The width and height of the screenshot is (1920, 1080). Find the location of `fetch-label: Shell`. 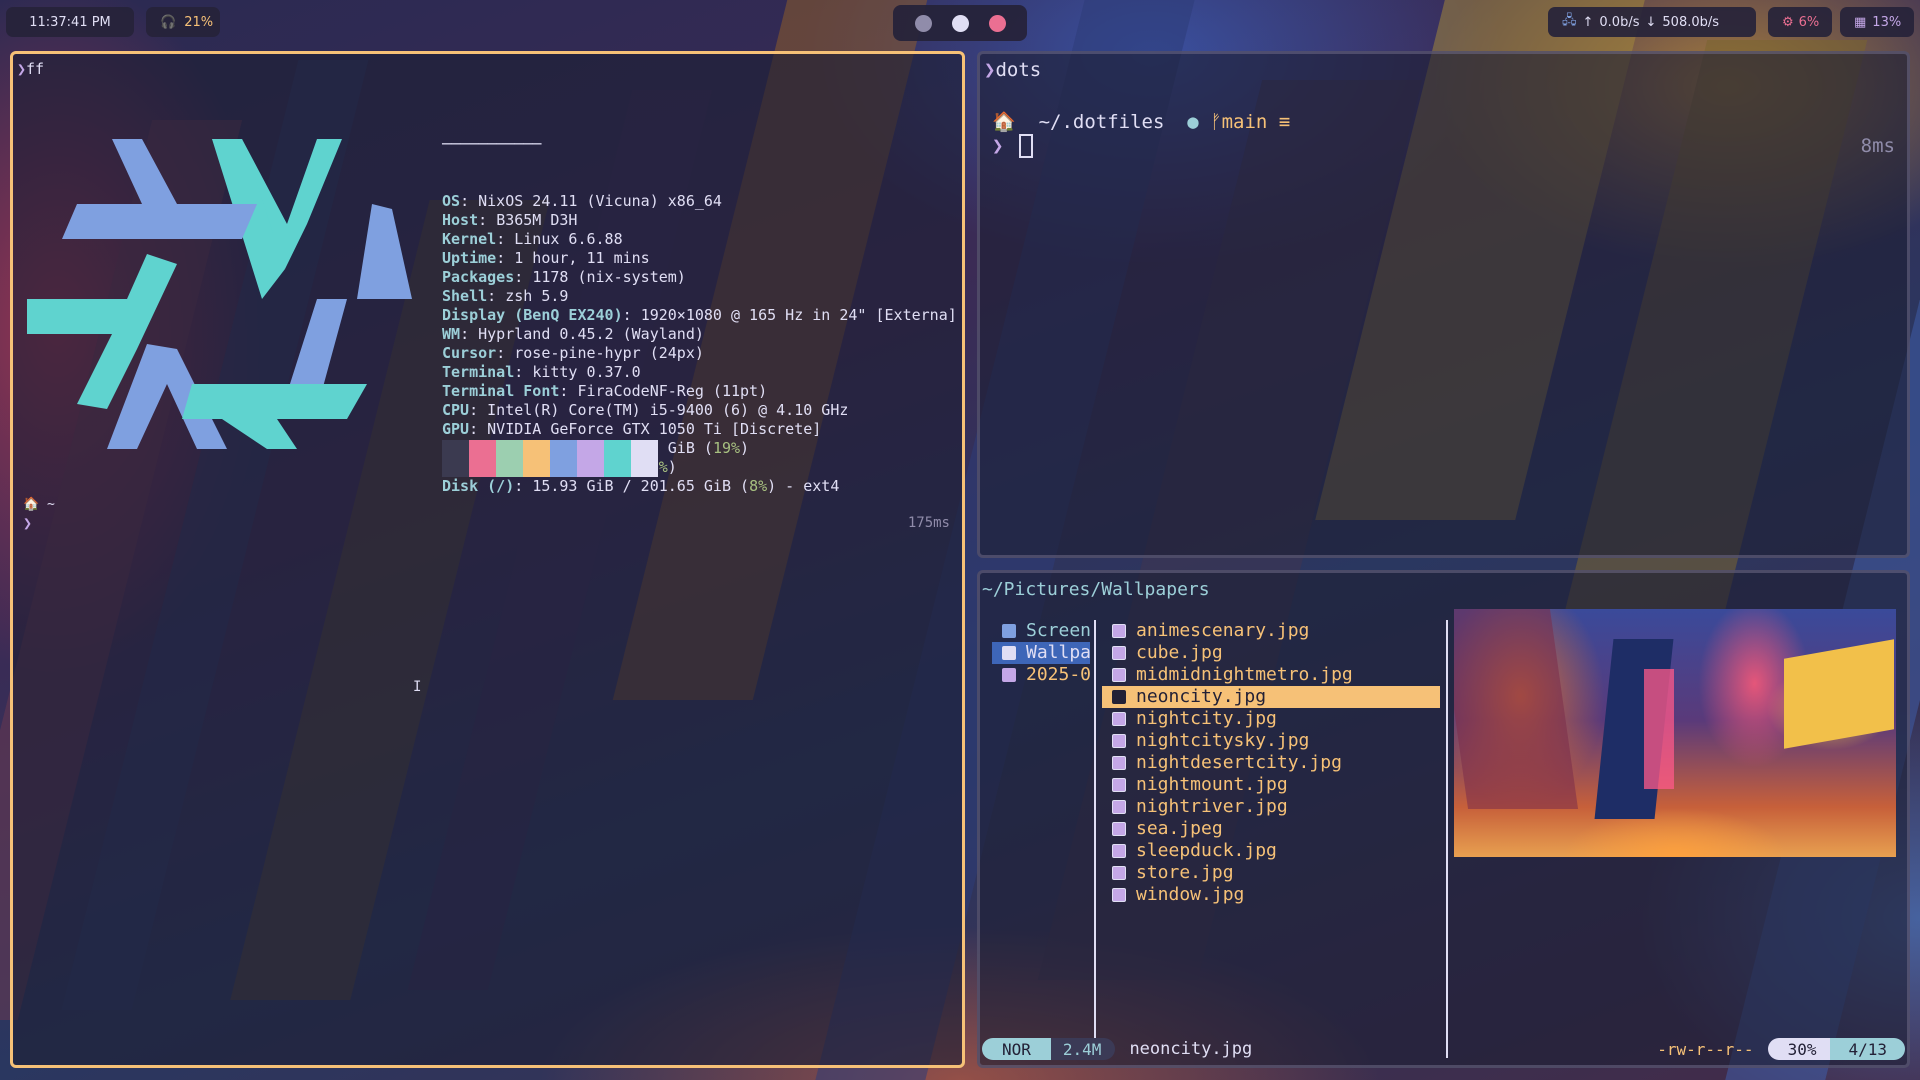

fetch-label: Shell is located at coordinates (465, 296).